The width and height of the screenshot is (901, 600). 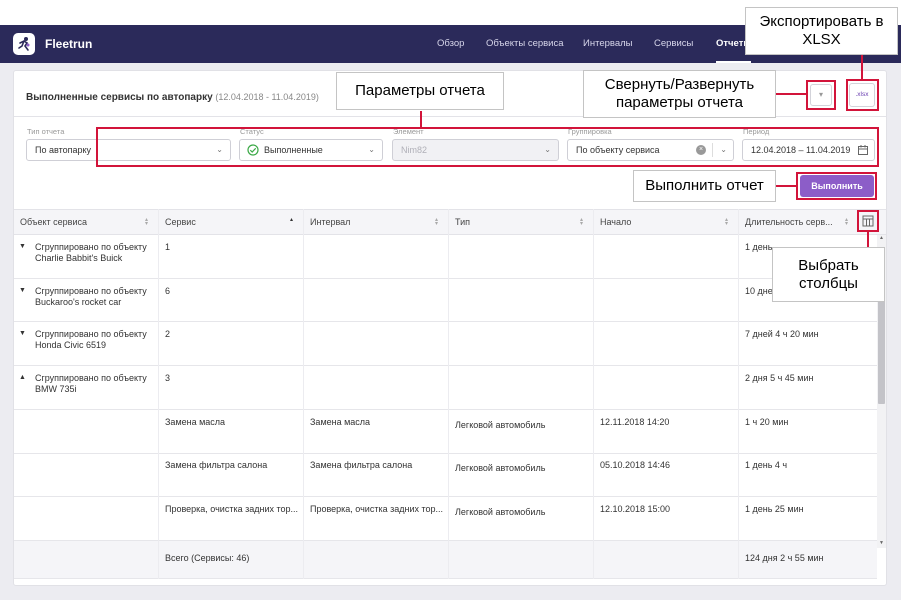 I want to click on total-label: Всего (Сервисы: 46), so click(x=207, y=558).